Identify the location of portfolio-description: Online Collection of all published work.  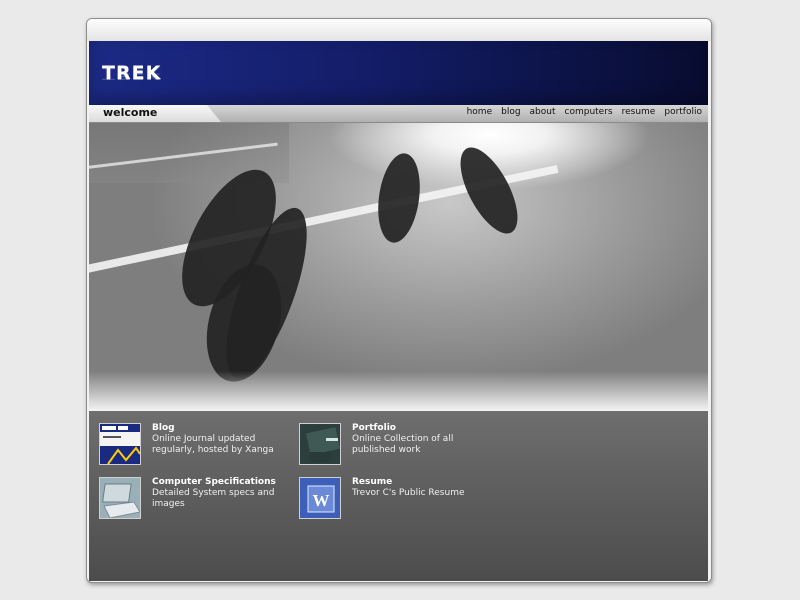
(403, 444).